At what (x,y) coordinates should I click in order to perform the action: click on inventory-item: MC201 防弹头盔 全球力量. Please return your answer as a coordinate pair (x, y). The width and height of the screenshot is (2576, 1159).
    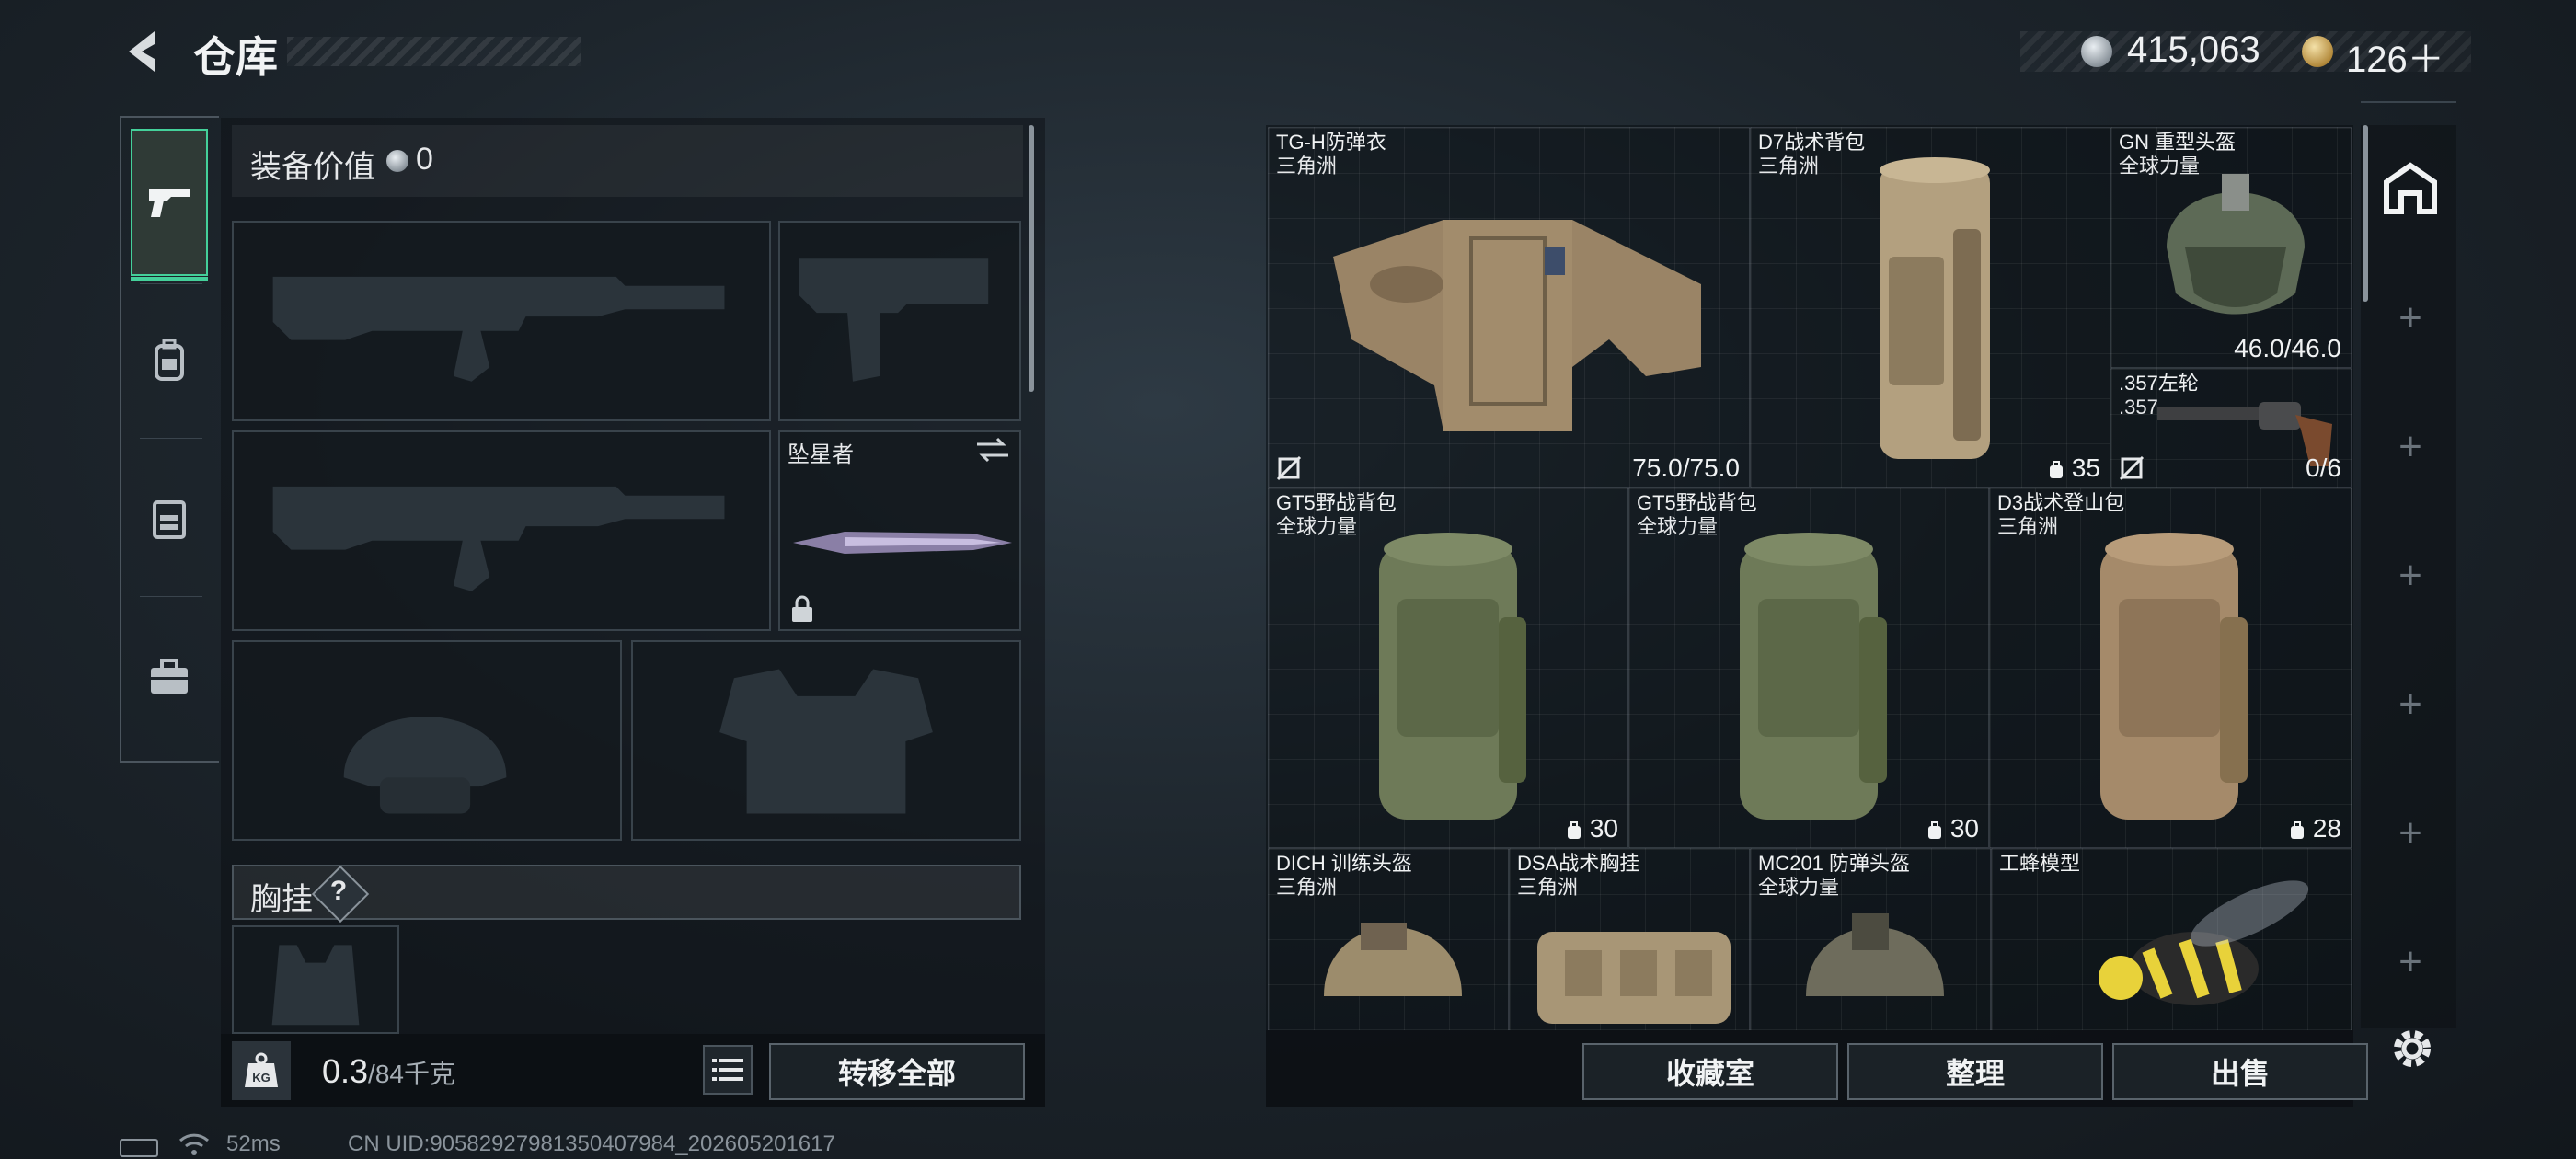
    Looking at the image, I should click on (1870, 939).